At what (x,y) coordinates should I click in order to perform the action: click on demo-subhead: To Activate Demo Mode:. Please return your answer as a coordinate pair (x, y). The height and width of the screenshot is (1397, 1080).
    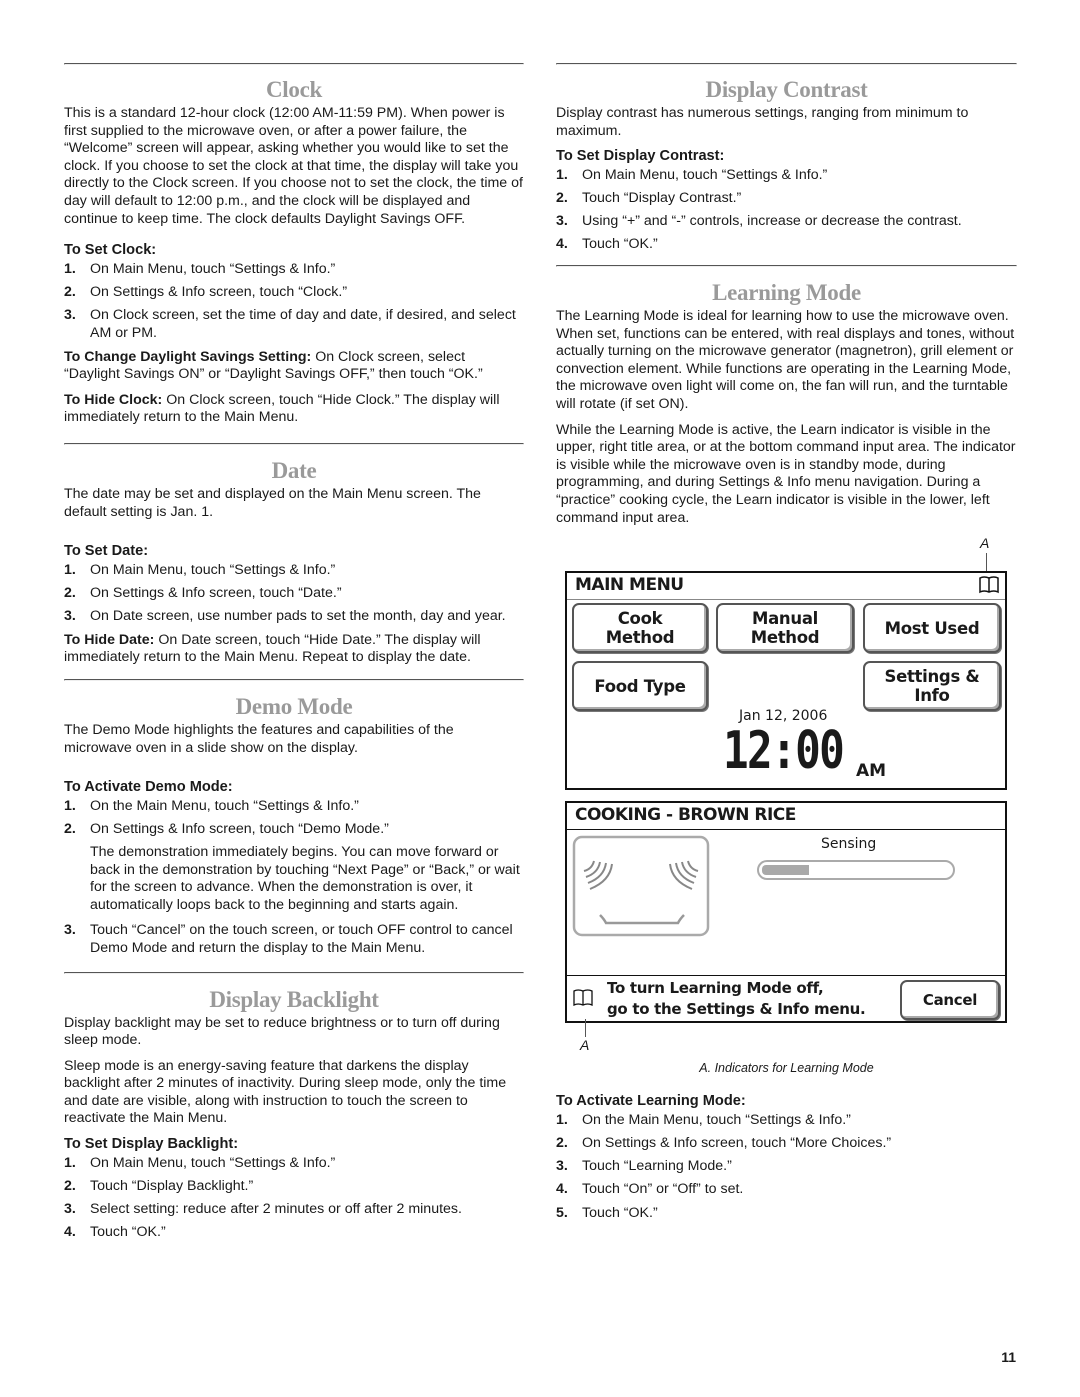
    Looking at the image, I should click on (148, 787).